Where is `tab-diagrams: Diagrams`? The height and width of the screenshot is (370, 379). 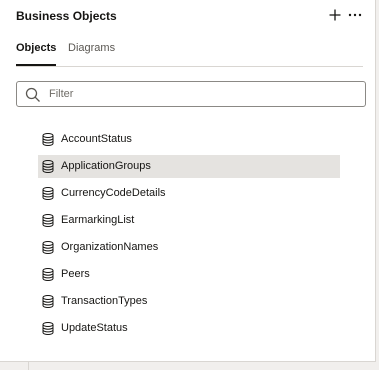 tab-diagrams: Diagrams is located at coordinates (91, 52).